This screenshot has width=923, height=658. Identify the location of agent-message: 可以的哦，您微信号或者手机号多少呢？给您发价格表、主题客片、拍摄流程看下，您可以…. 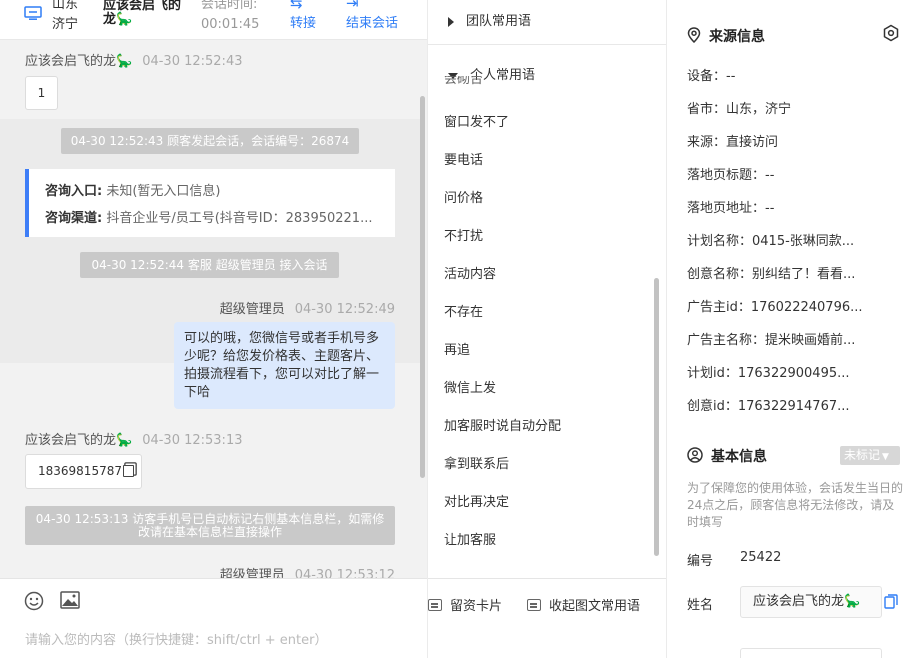
(284, 365).